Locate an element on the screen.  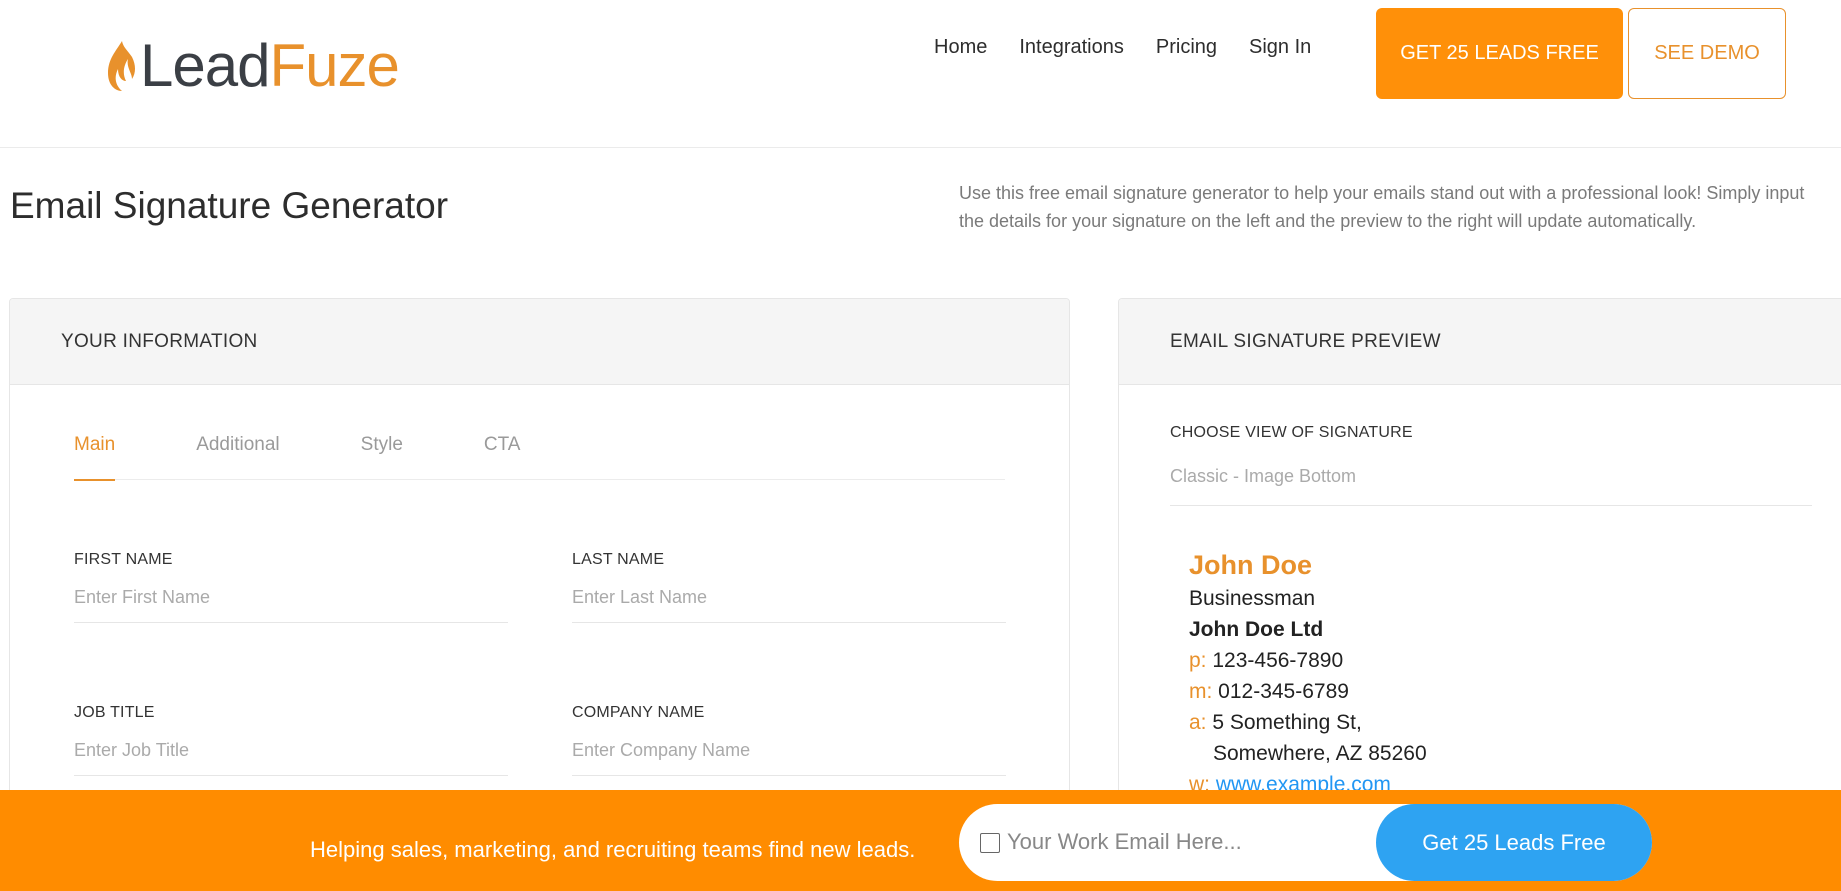
signature-phone-row: p: 123-456-7890 is located at coordinates (1308, 660).